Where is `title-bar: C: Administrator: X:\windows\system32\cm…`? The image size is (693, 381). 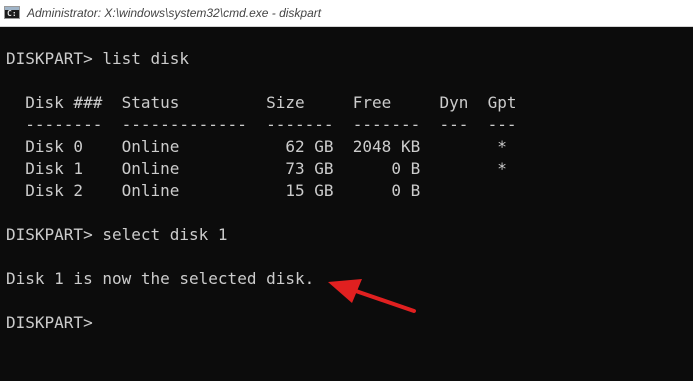 title-bar: C: Administrator: X:\windows\system32\cm… is located at coordinates (346, 13).